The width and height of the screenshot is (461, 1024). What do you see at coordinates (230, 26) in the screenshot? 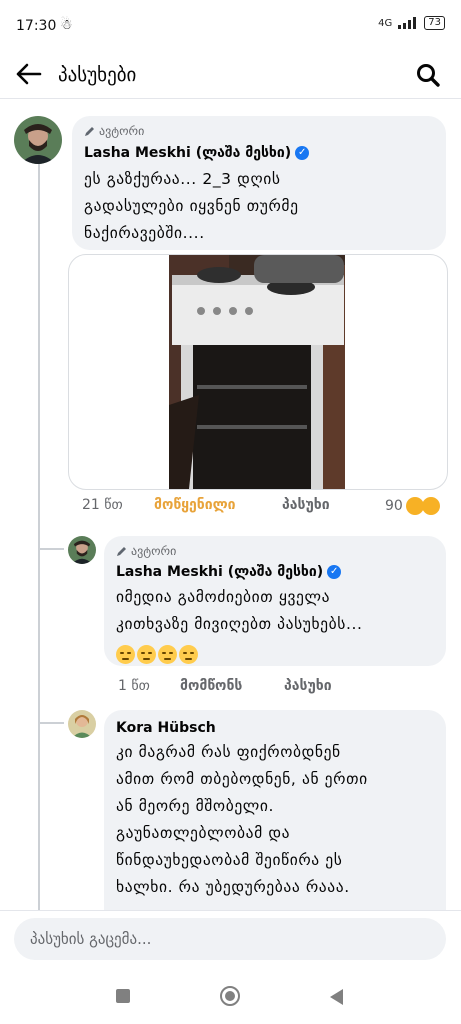
I see `status-bar: 17:30 ☃ 4G 73` at bounding box center [230, 26].